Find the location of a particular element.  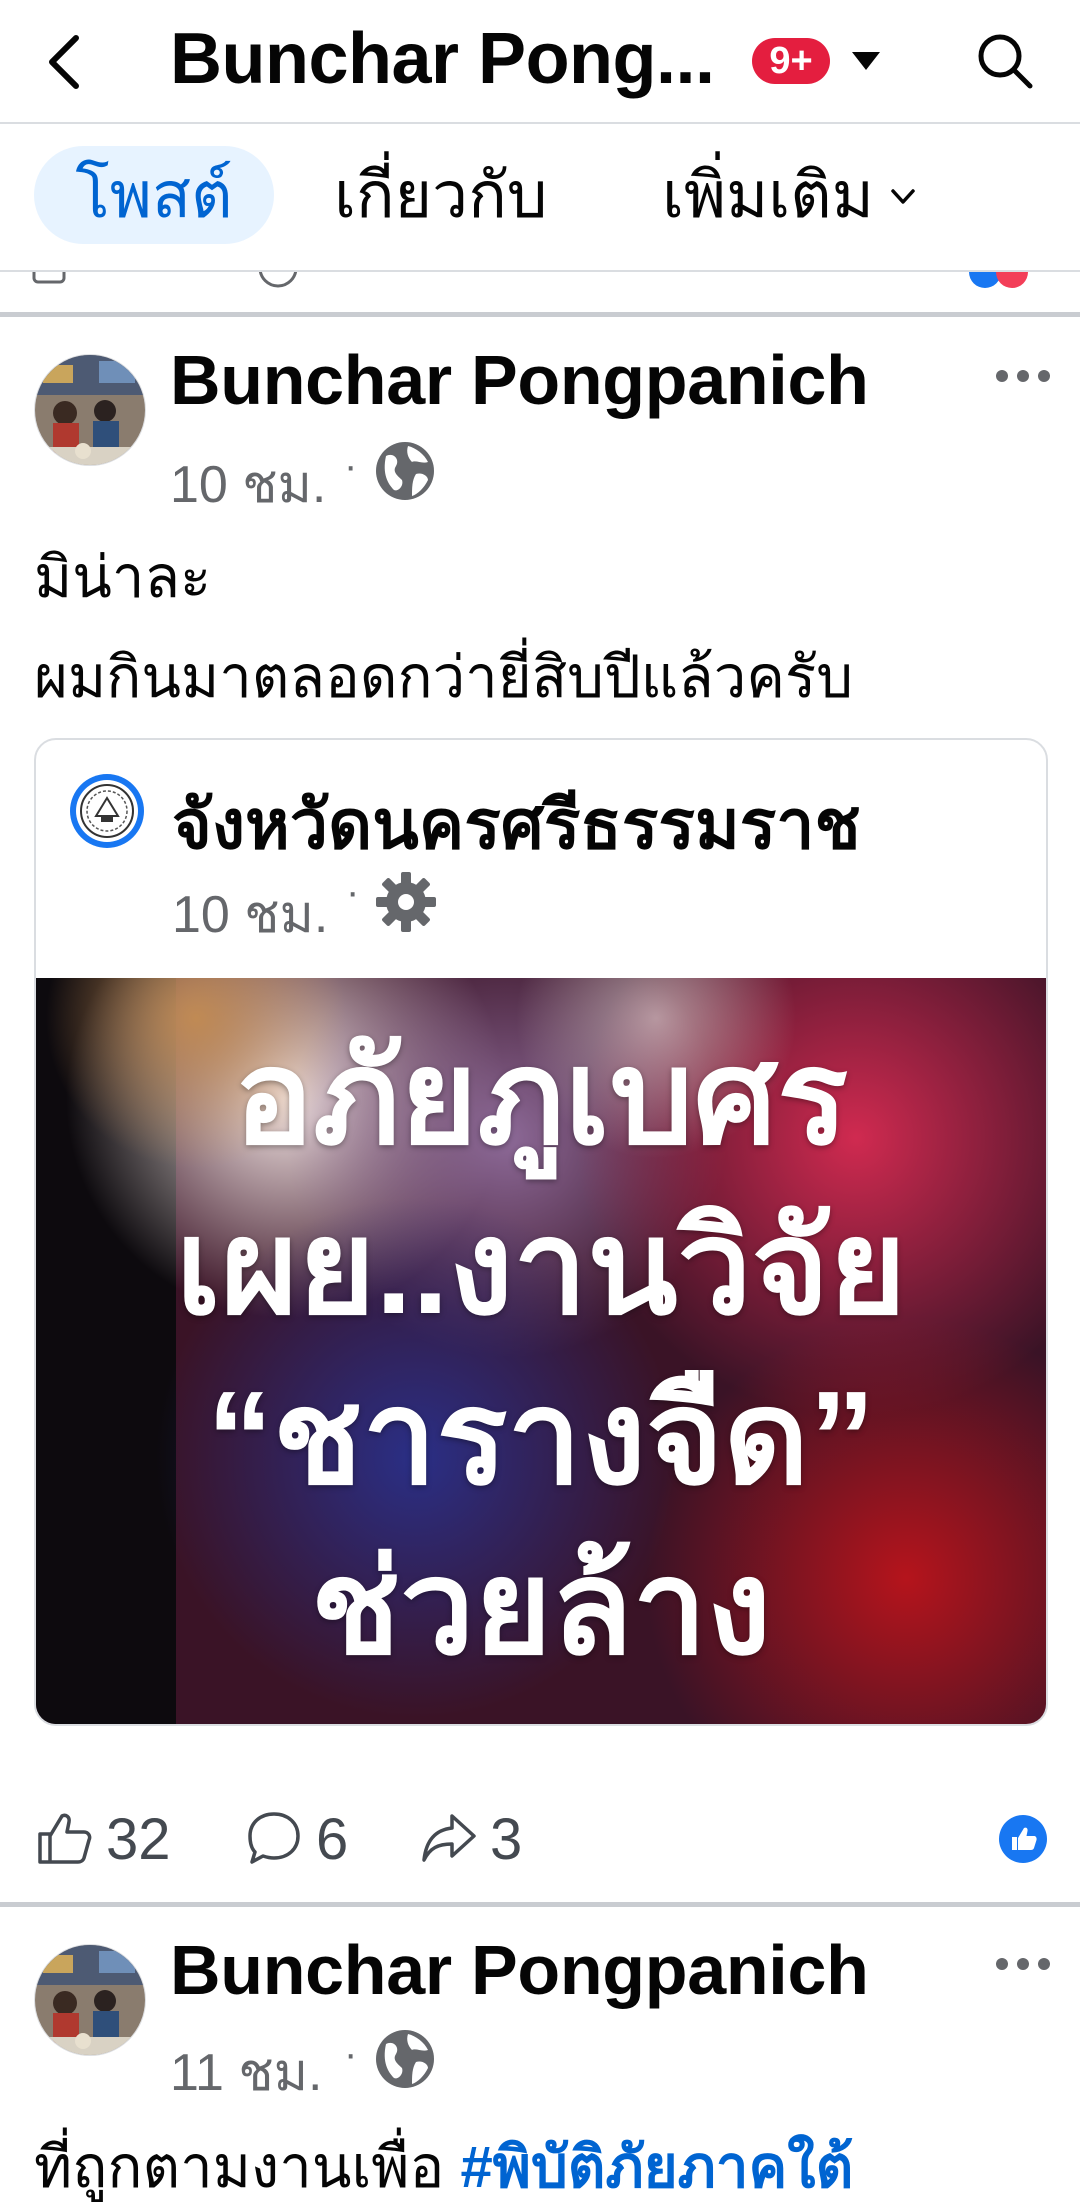

previous-post-actions-partial is located at coordinates (540, 292).